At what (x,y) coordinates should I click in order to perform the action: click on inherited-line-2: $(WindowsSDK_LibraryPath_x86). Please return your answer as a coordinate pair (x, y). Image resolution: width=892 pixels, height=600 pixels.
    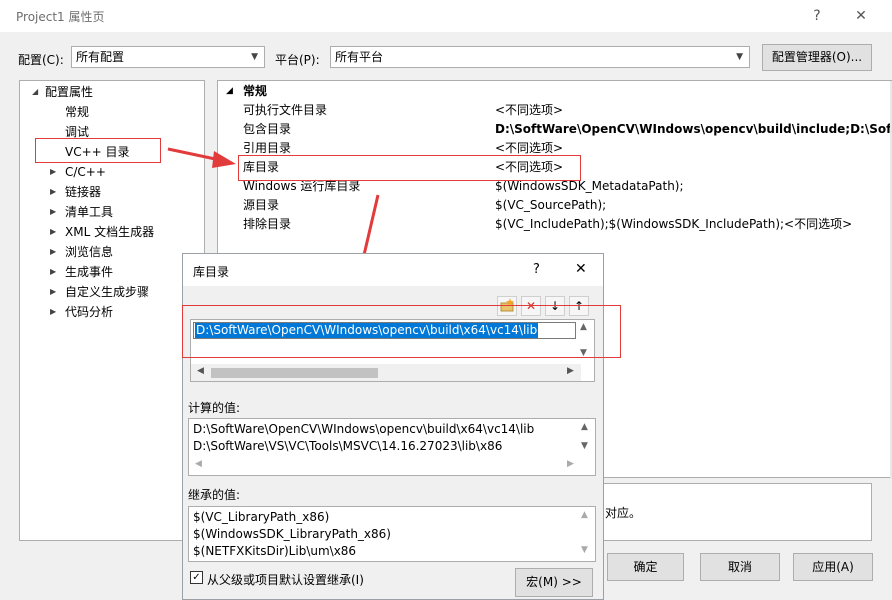
    Looking at the image, I should click on (292, 534).